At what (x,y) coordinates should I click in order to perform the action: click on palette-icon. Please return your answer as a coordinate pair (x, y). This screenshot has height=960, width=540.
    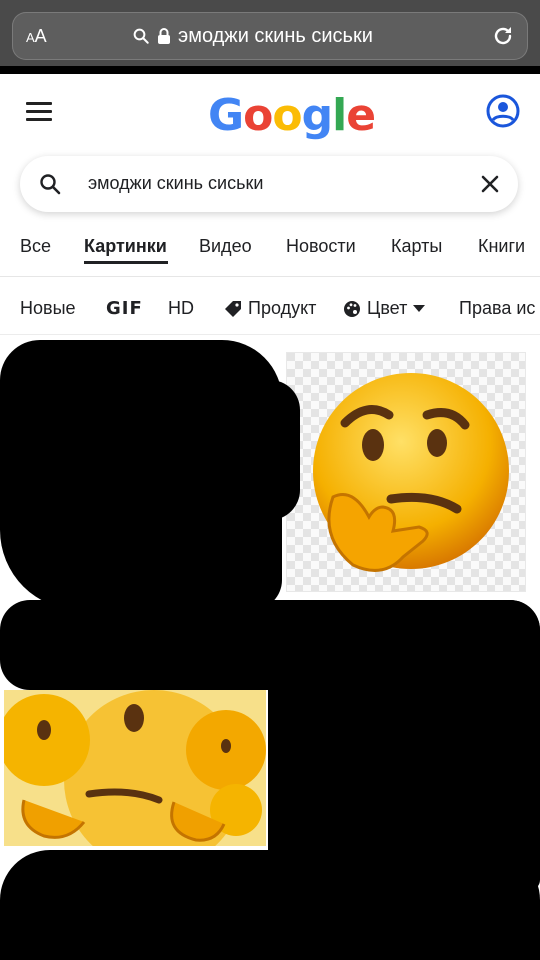
    Looking at the image, I should click on (352, 308).